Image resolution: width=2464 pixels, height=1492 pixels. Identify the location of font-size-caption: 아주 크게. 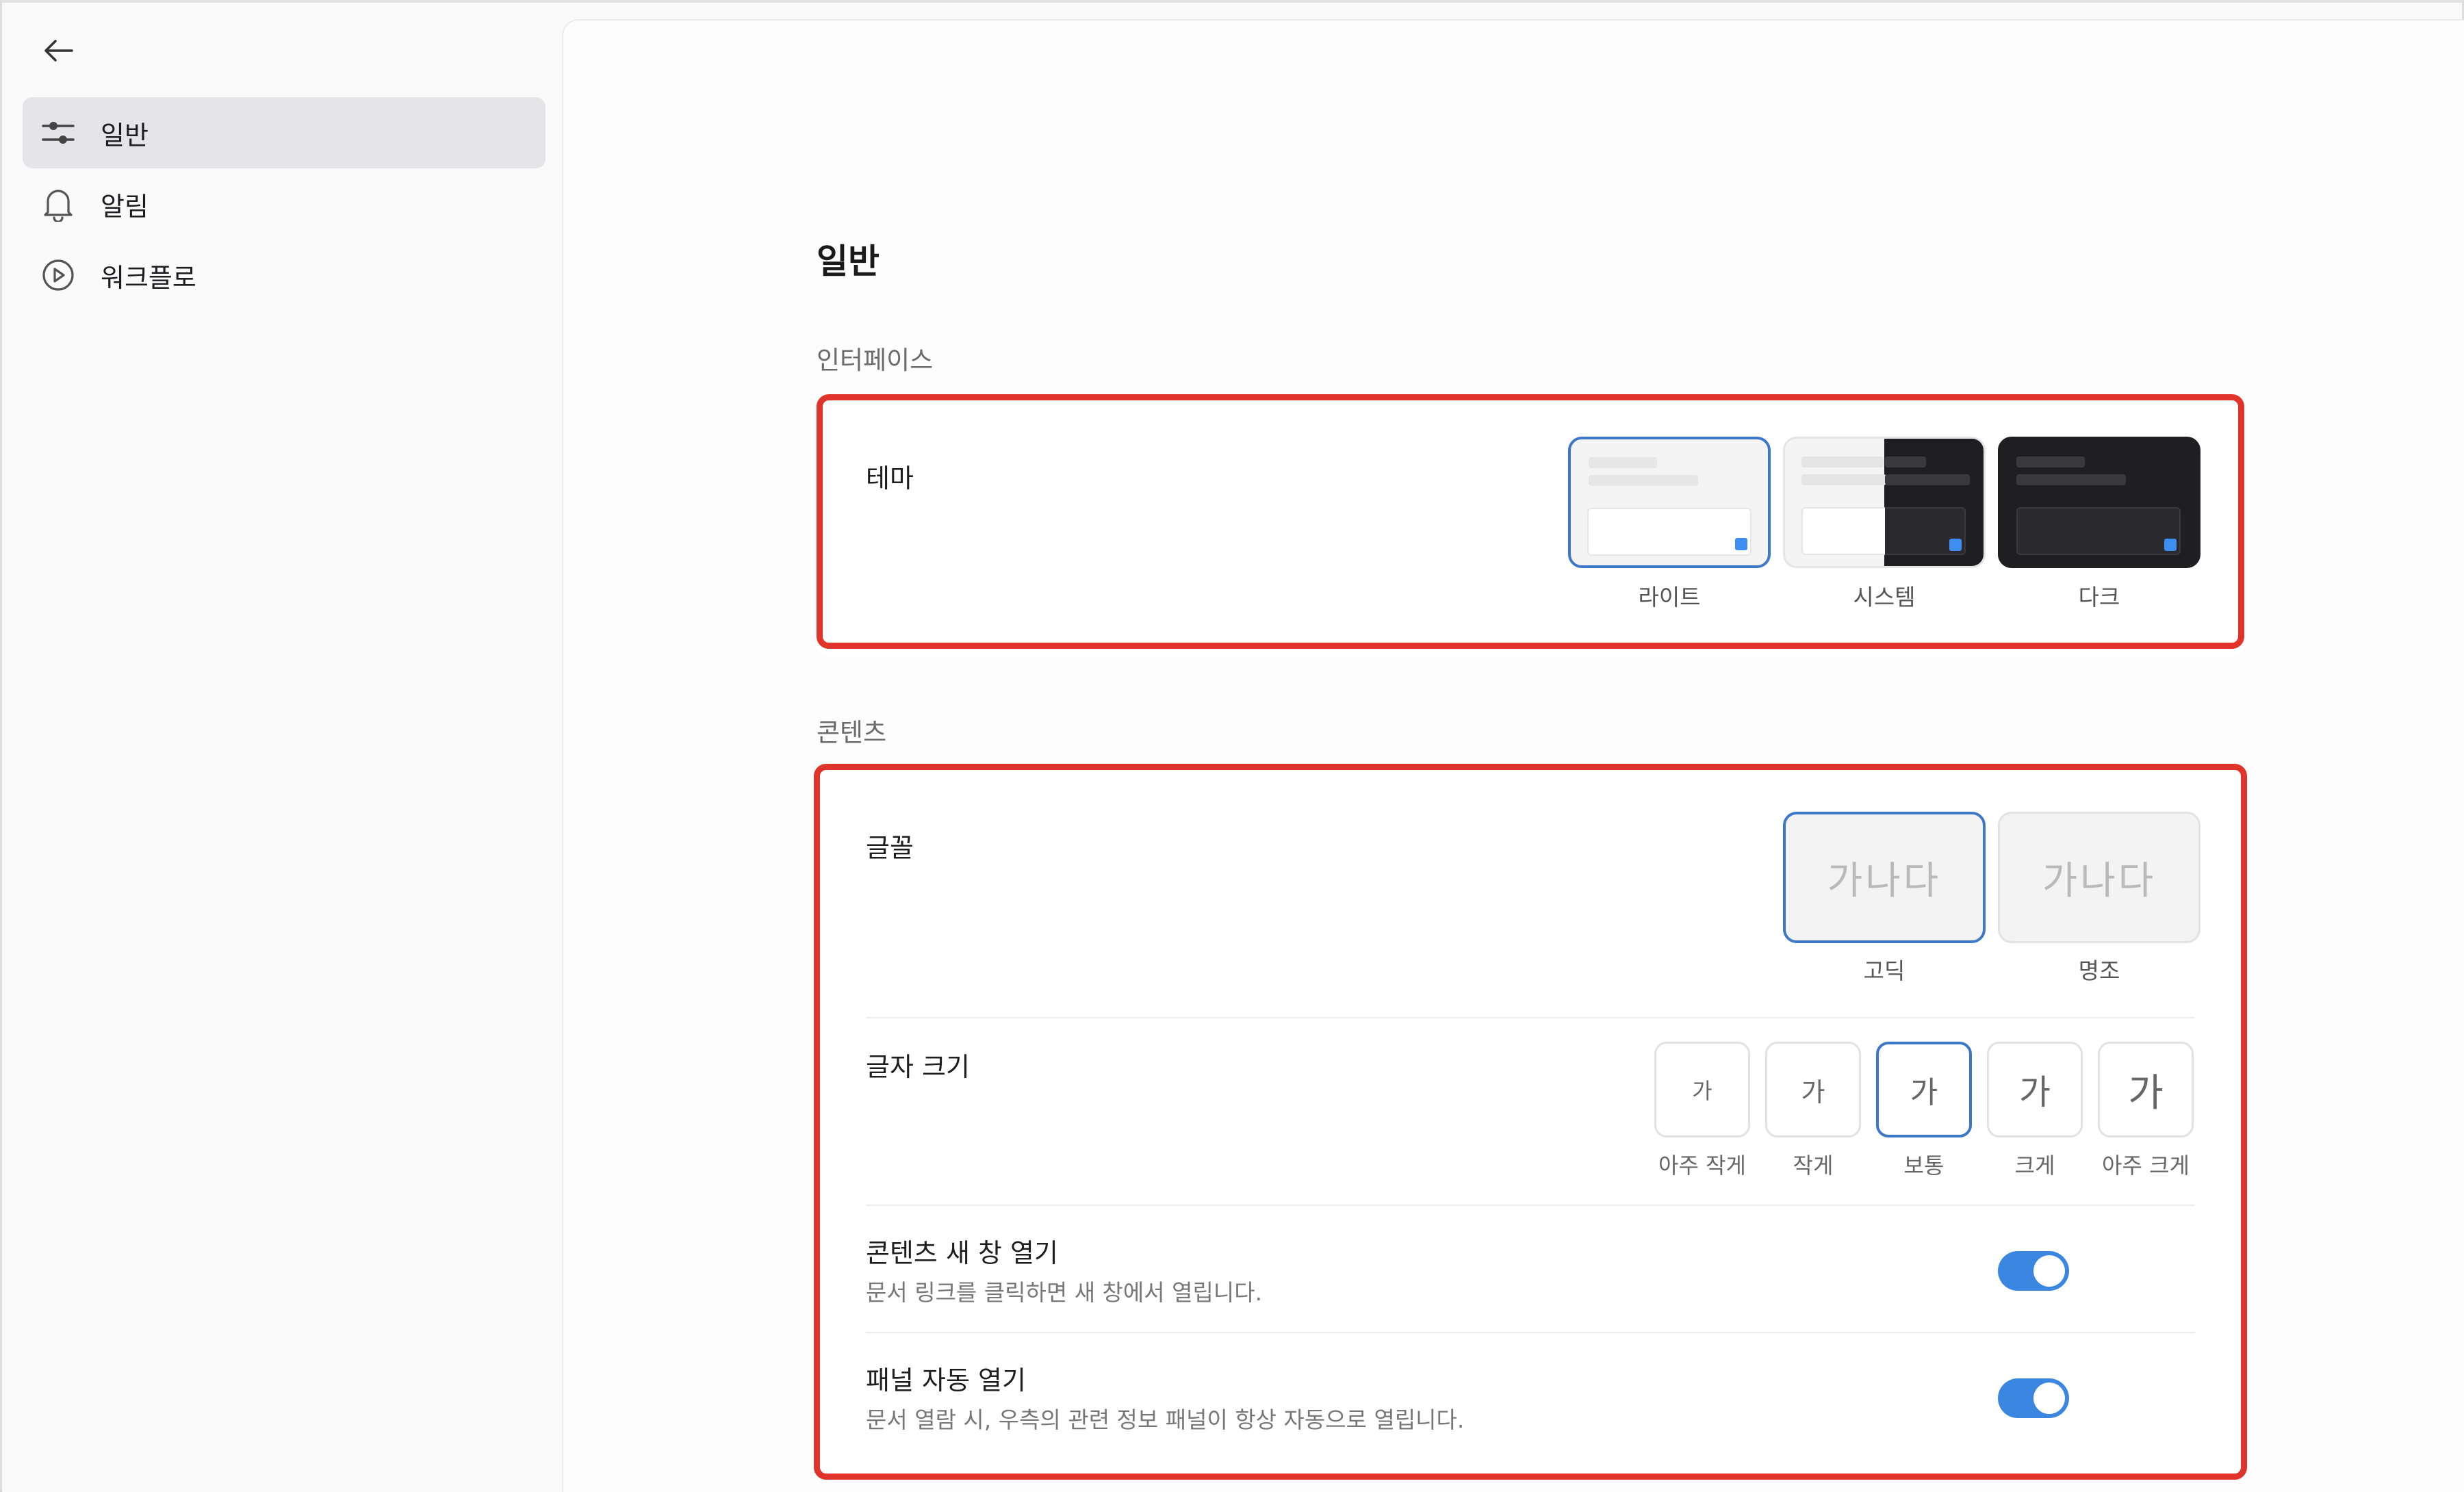
(2146, 1166).